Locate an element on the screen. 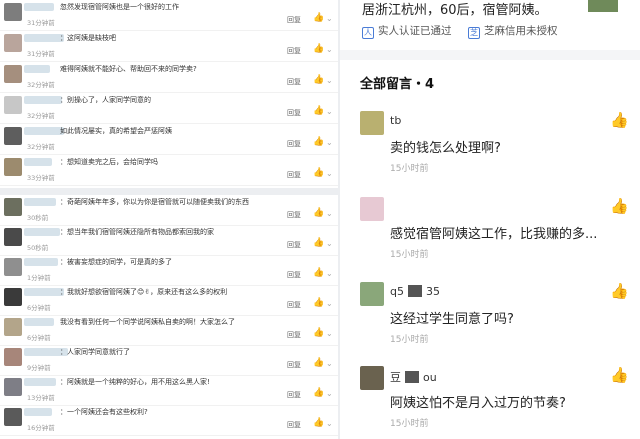  commenter-name-text: q5 is located at coordinates (397, 291).